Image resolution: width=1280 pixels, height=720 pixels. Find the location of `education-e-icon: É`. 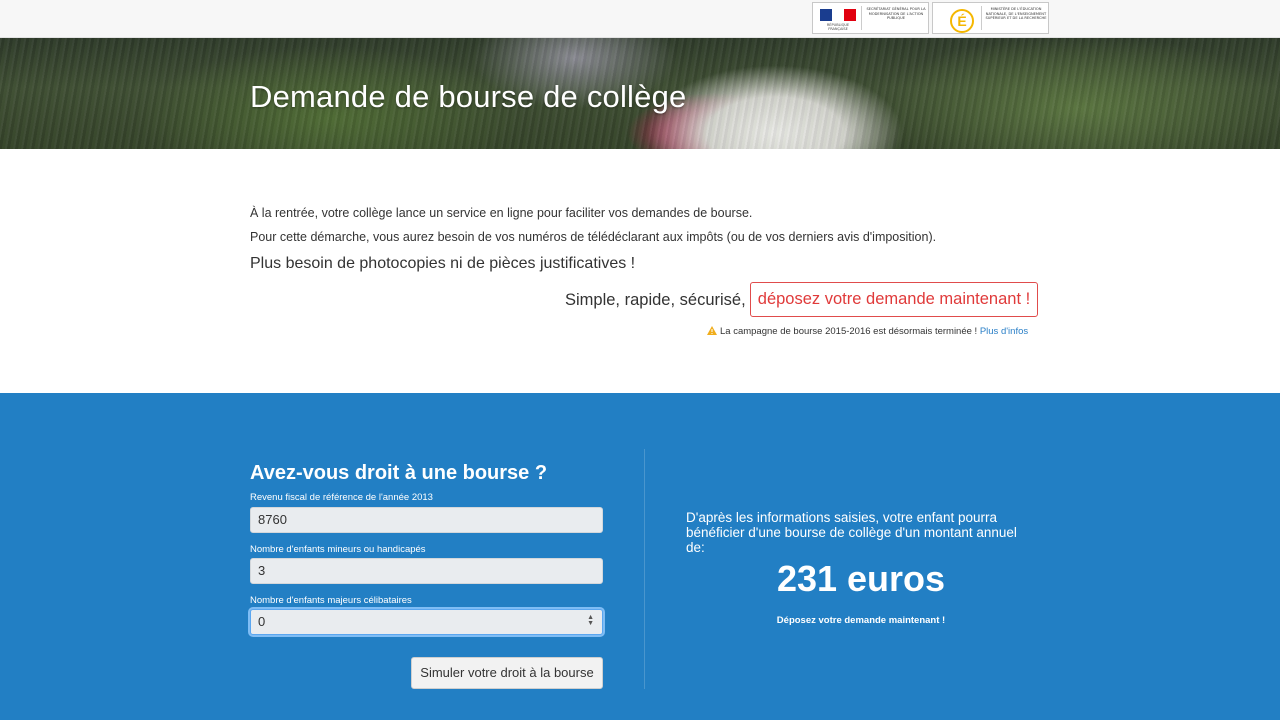

education-e-icon: É is located at coordinates (962, 21).